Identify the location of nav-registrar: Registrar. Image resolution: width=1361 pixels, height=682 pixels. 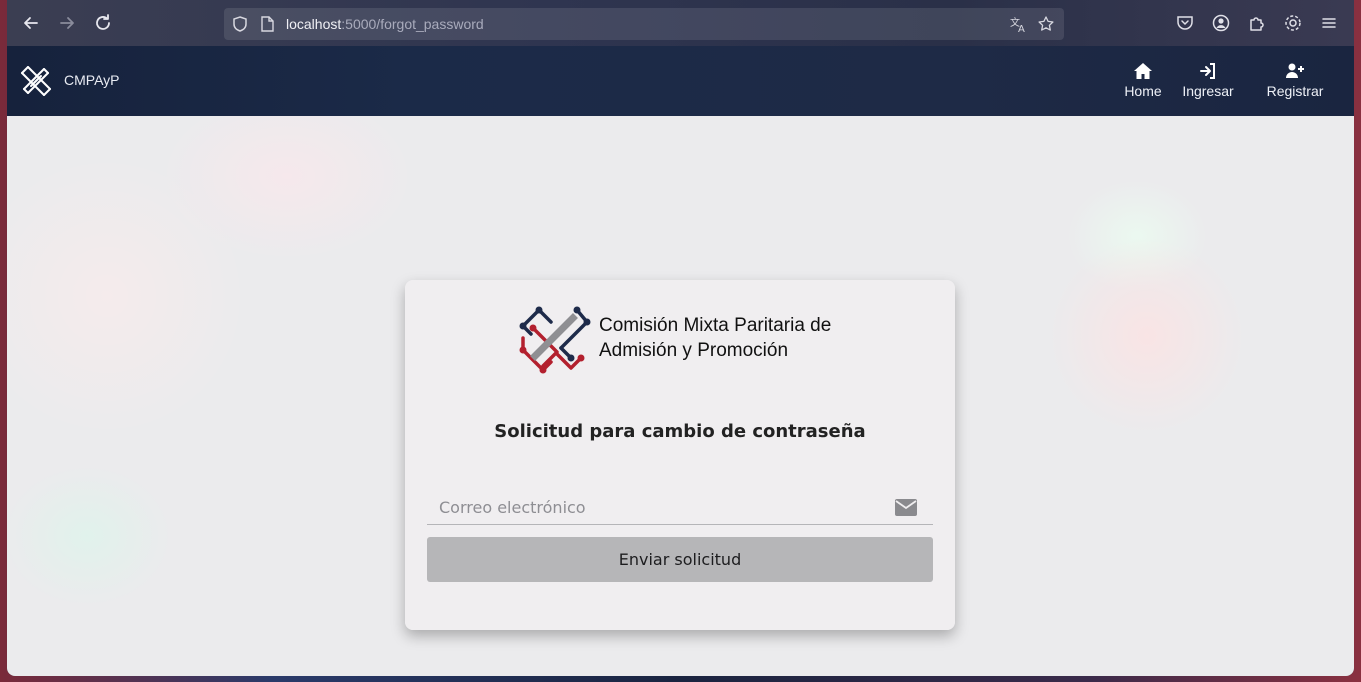
(1295, 80).